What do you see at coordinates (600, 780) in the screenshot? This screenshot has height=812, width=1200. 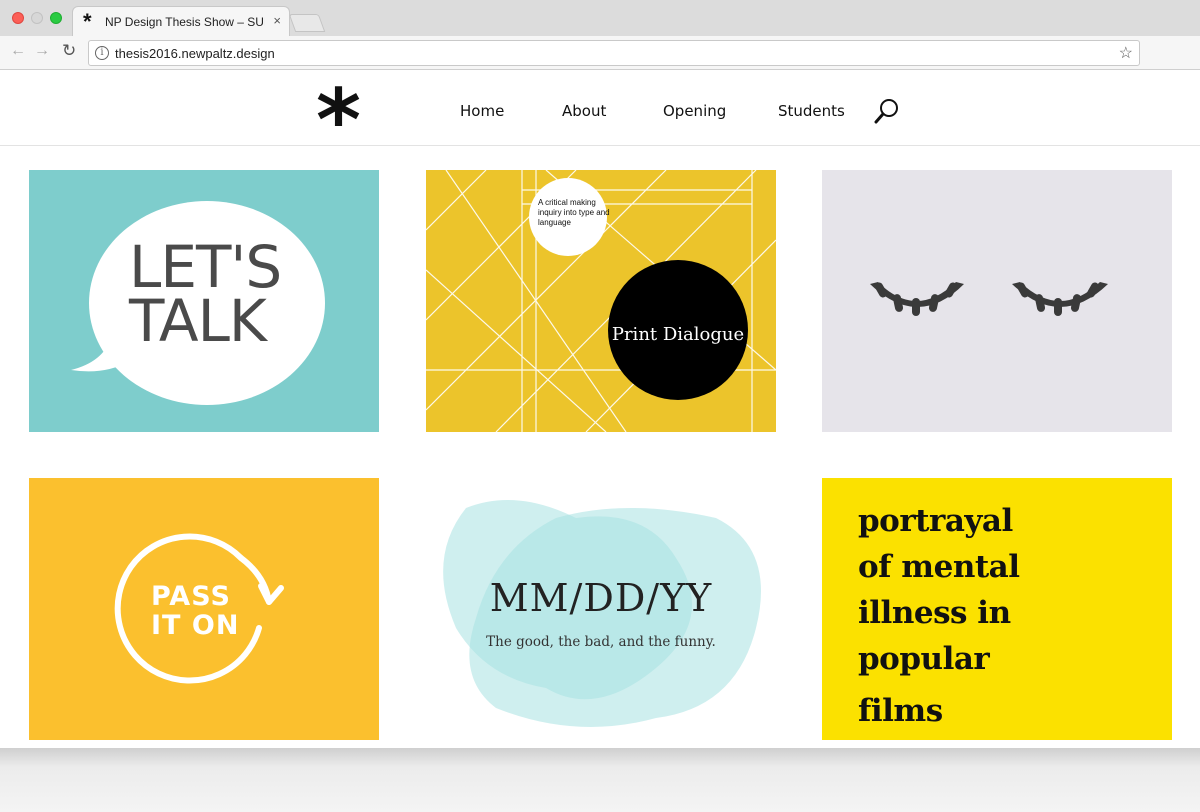 I see `window-shadow` at bounding box center [600, 780].